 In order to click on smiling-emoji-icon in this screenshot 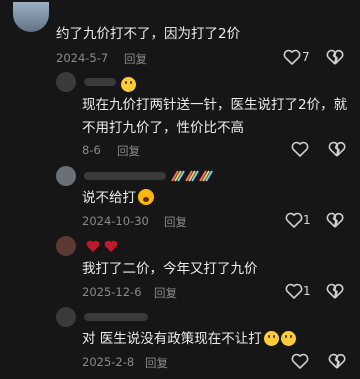, I will do `click(127, 83)`.